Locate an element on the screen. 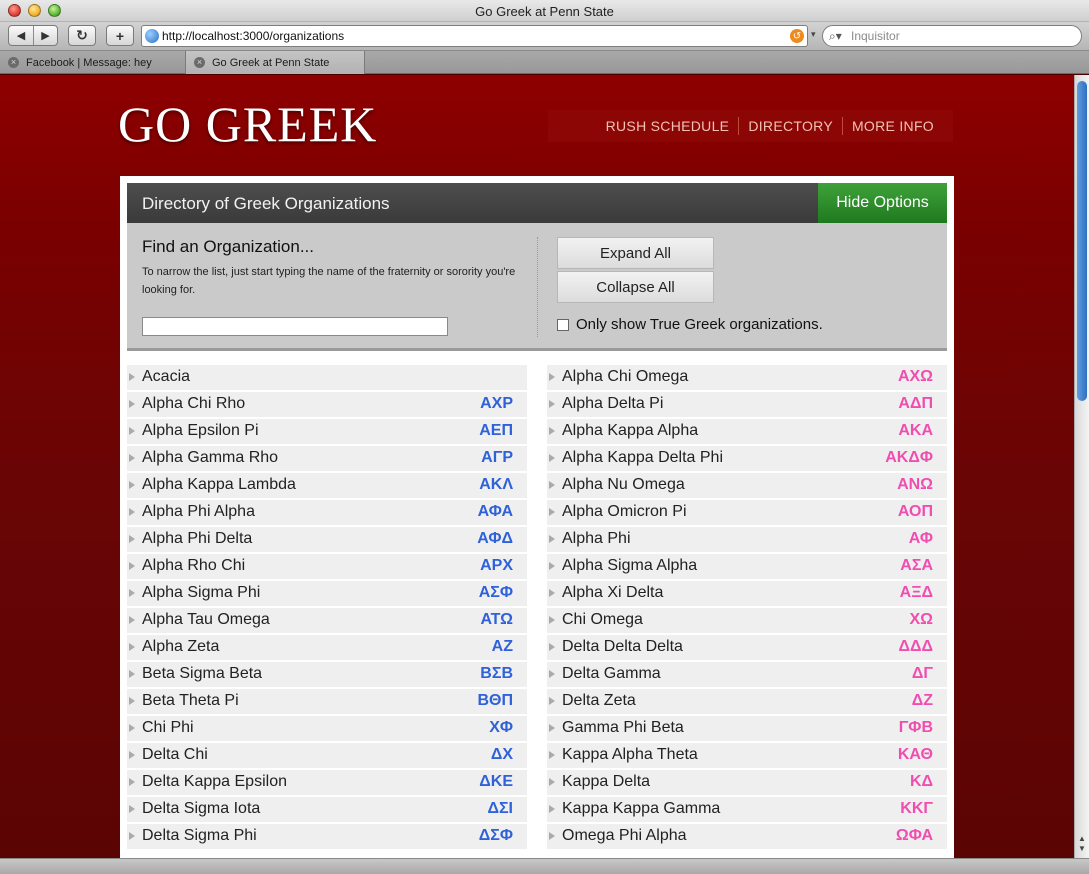 This screenshot has height=874, width=1089. org-row: Delta Chi ΔΧ is located at coordinates (327, 755).